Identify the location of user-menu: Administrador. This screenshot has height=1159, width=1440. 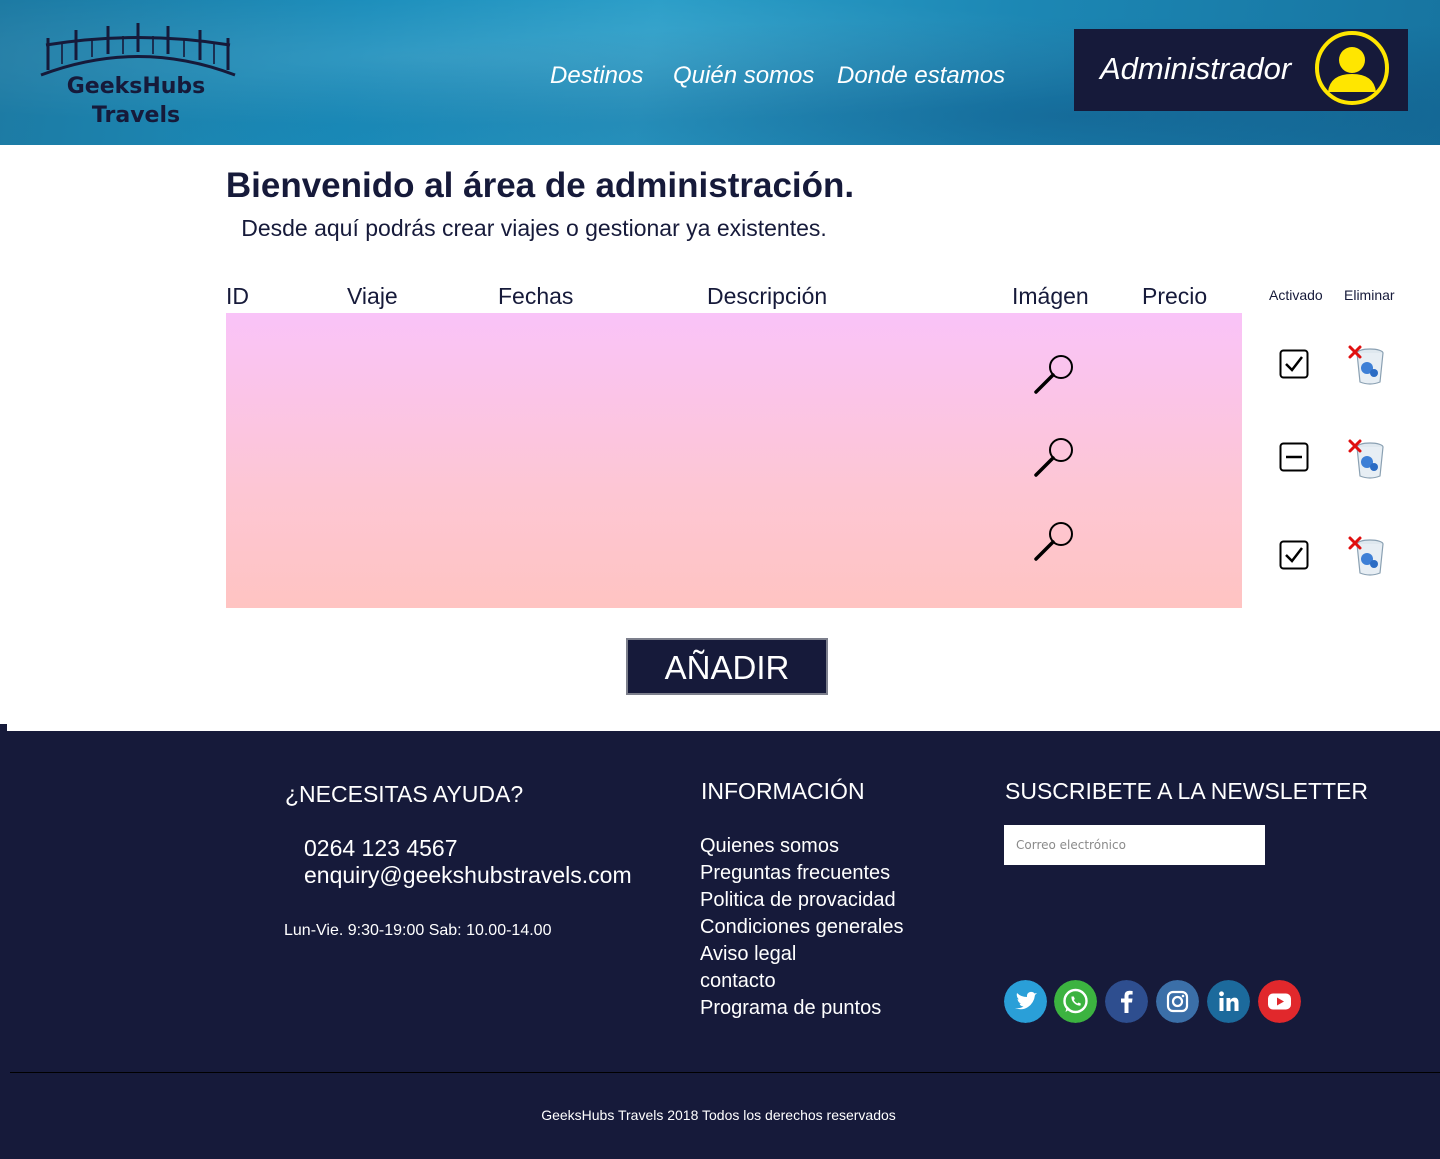
(1241, 70).